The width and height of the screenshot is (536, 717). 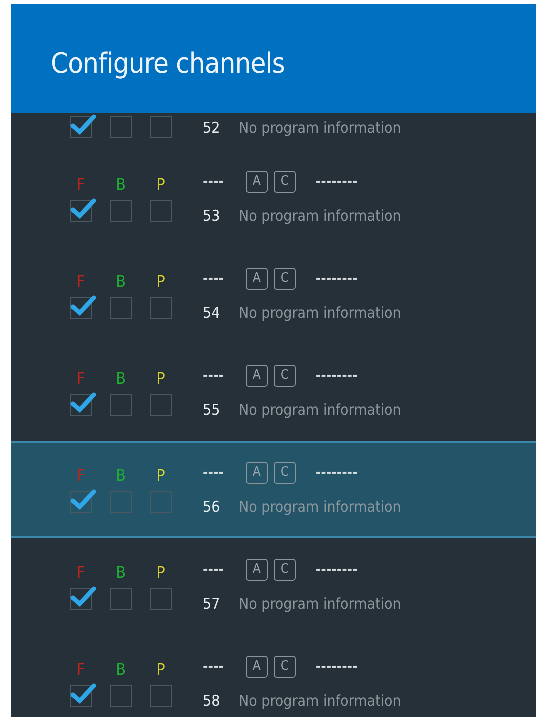 I want to click on channel-number: 57, so click(x=212, y=603).